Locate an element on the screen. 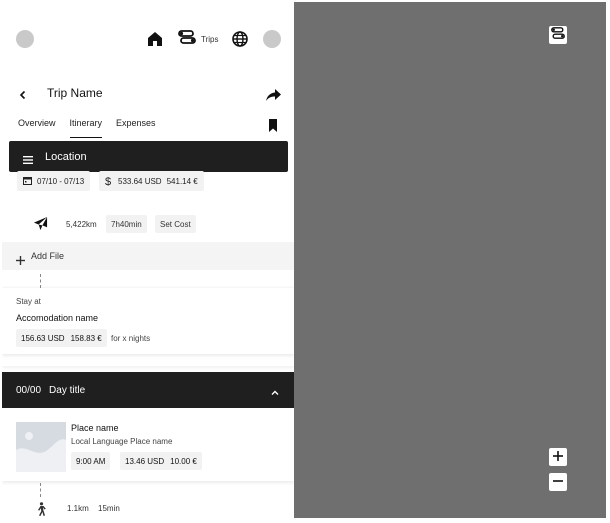 The height and width of the screenshot is (523, 610). location-cost-chip: $ 533.64 USD 541.14 € is located at coordinates (151, 181).